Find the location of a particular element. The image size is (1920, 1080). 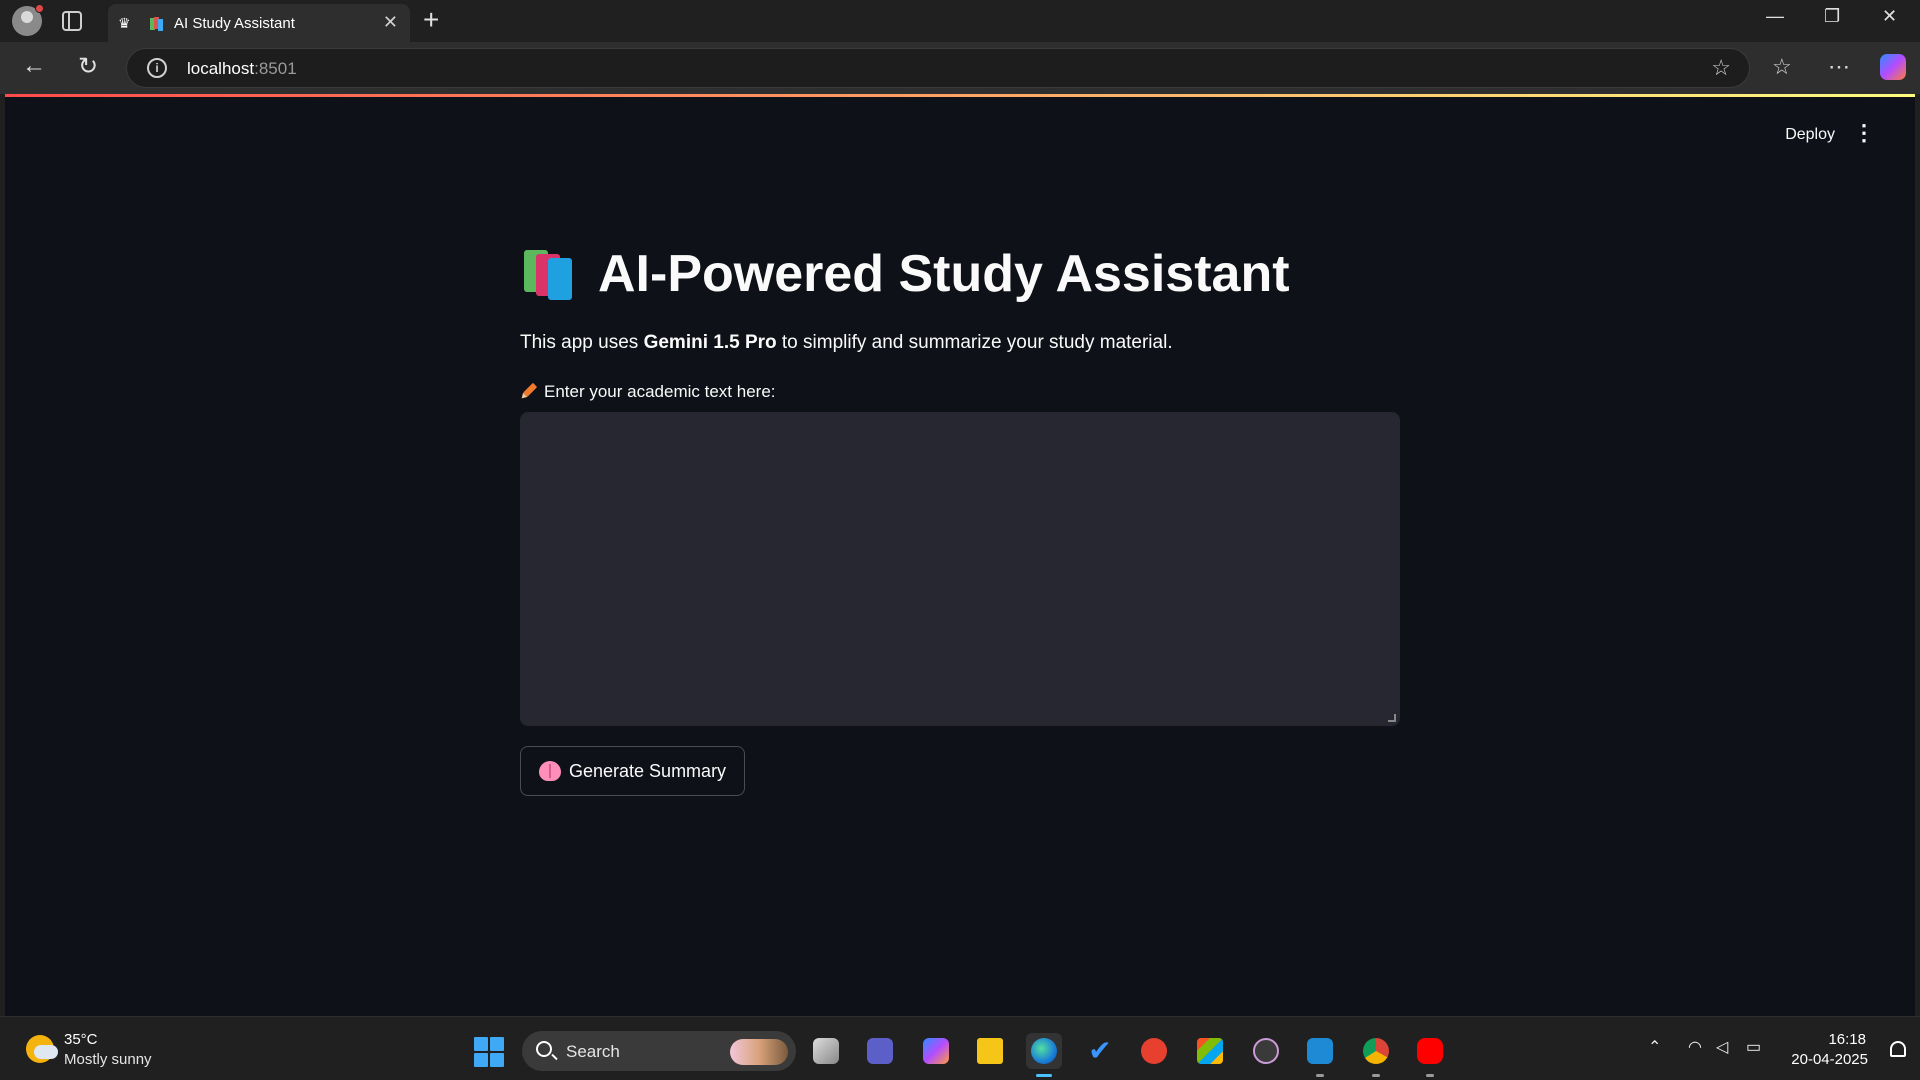

favorite-star-icon: ☆ is located at coordinates (1721, 68).